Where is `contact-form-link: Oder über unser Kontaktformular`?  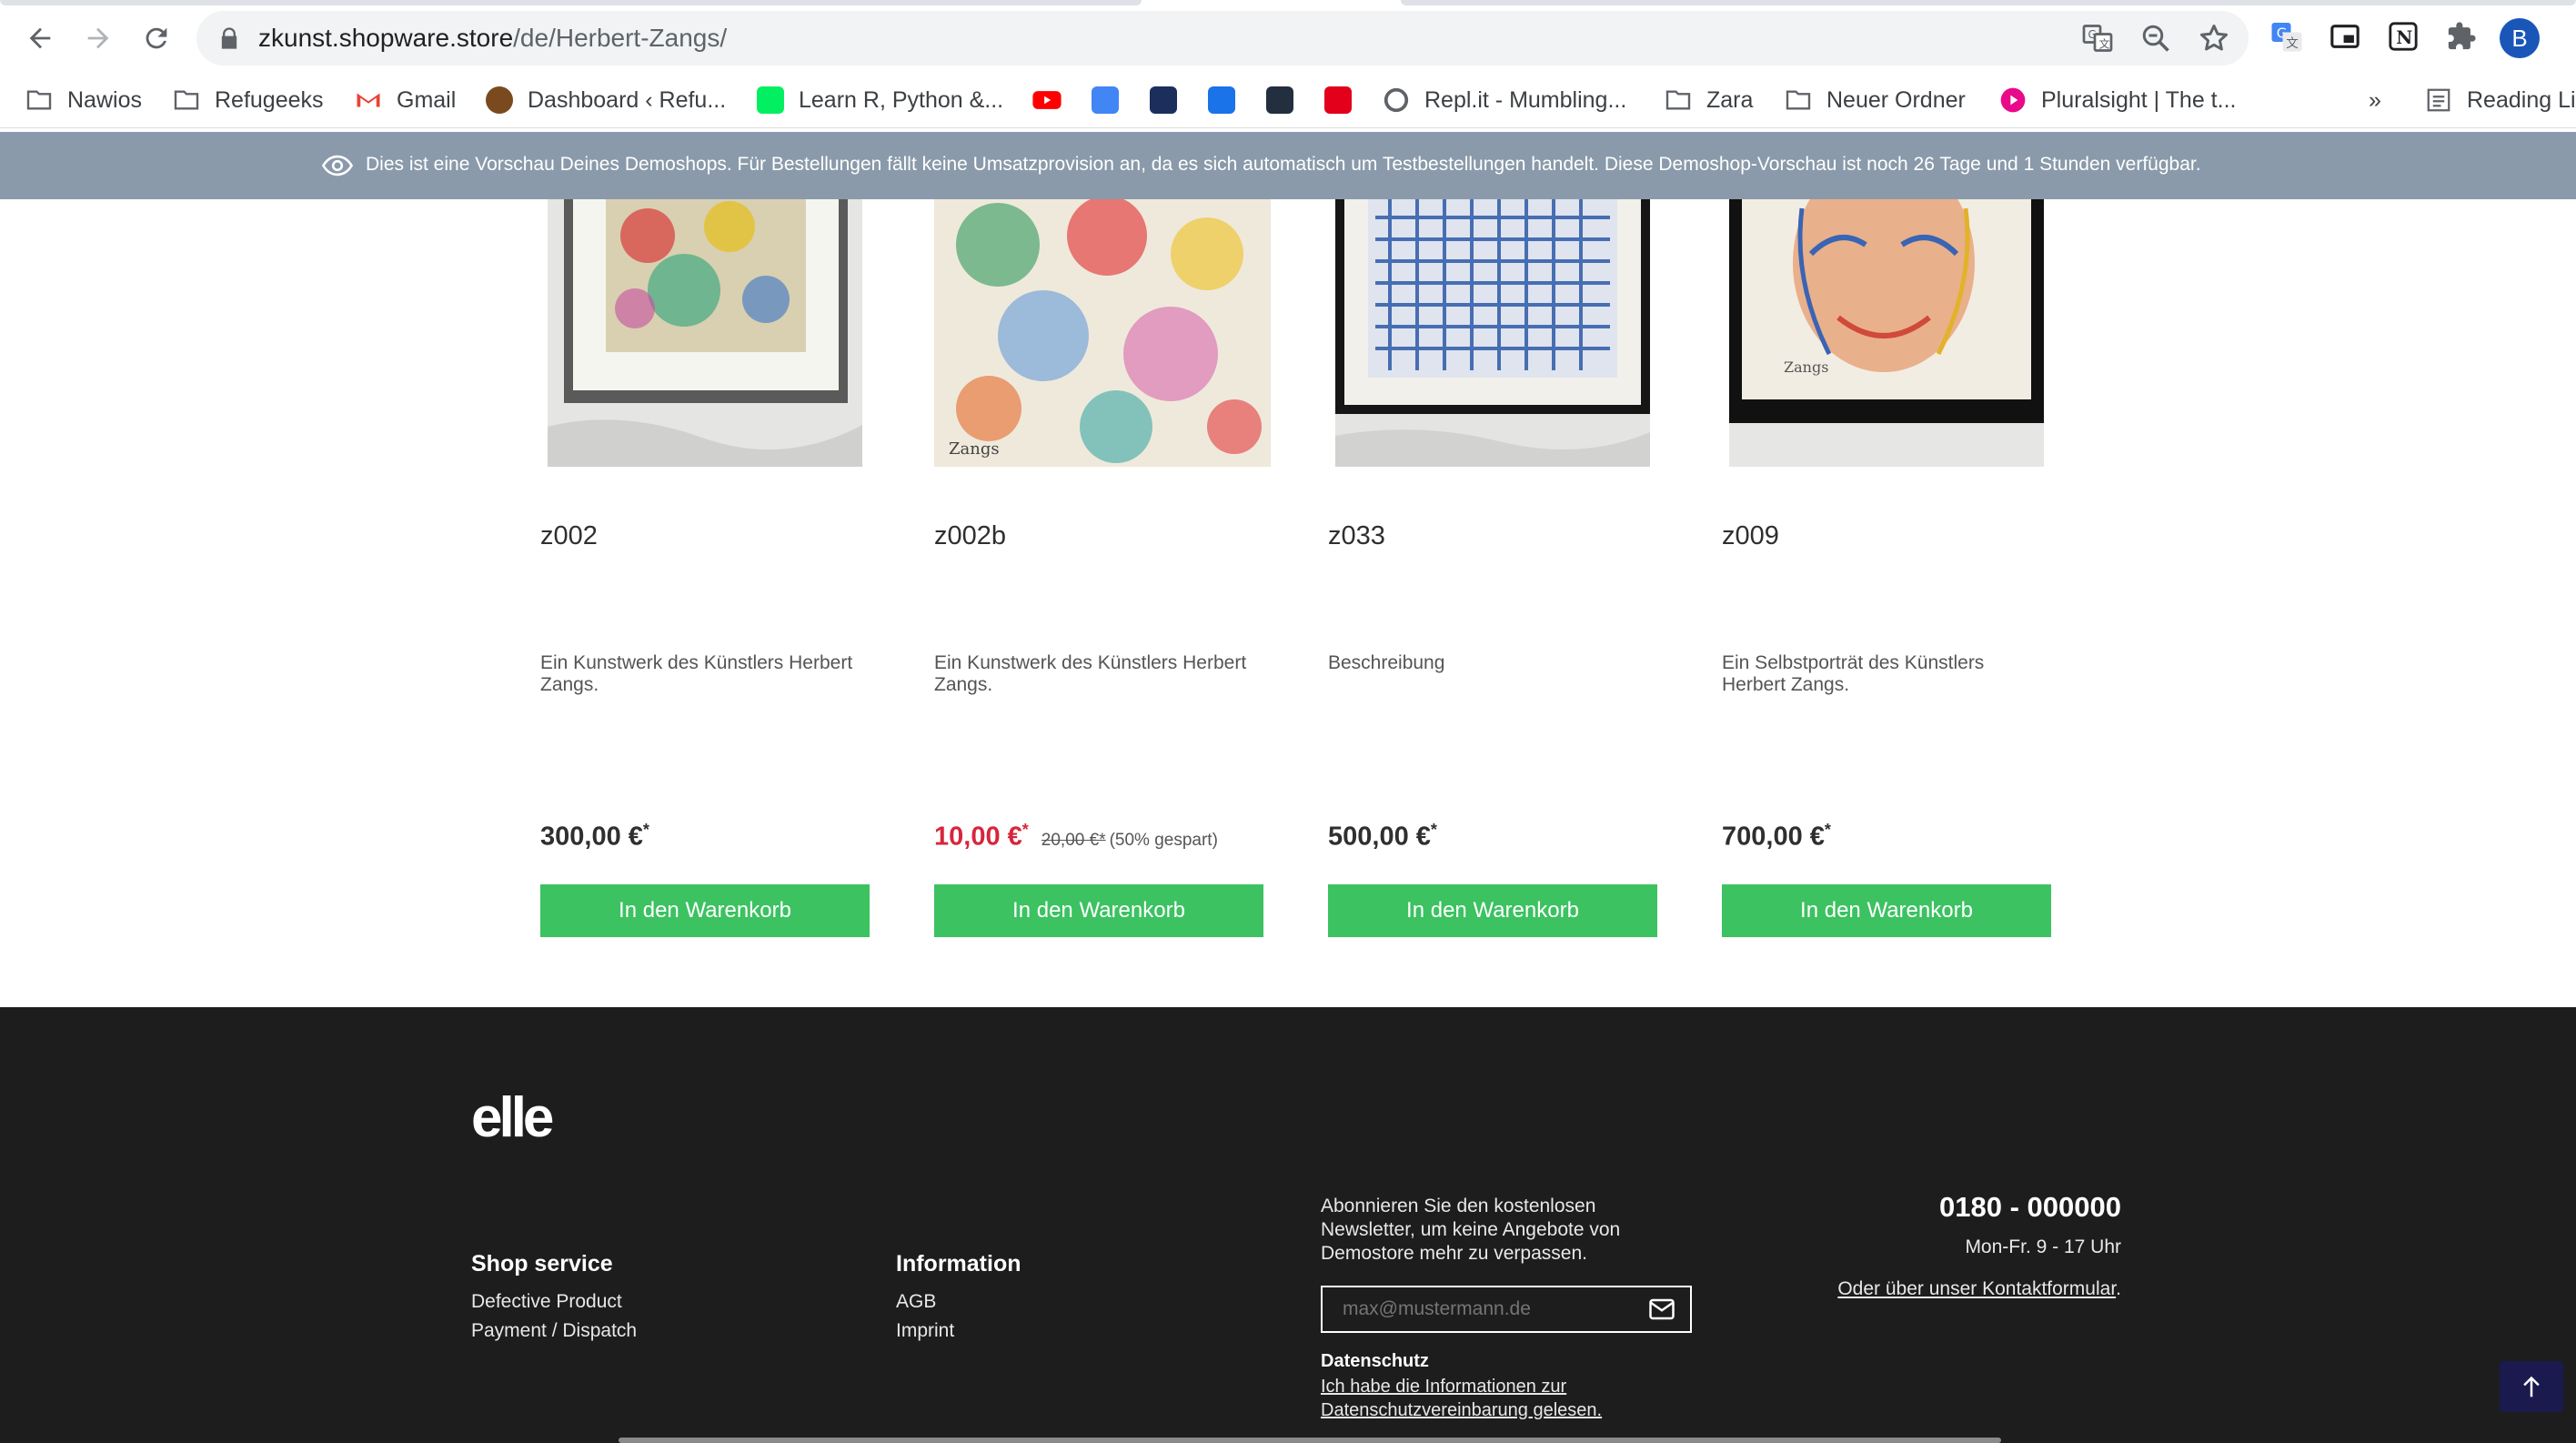
contact-form-link: Oder über unser Kontaktformular is located at coordinates (1976, 1289).